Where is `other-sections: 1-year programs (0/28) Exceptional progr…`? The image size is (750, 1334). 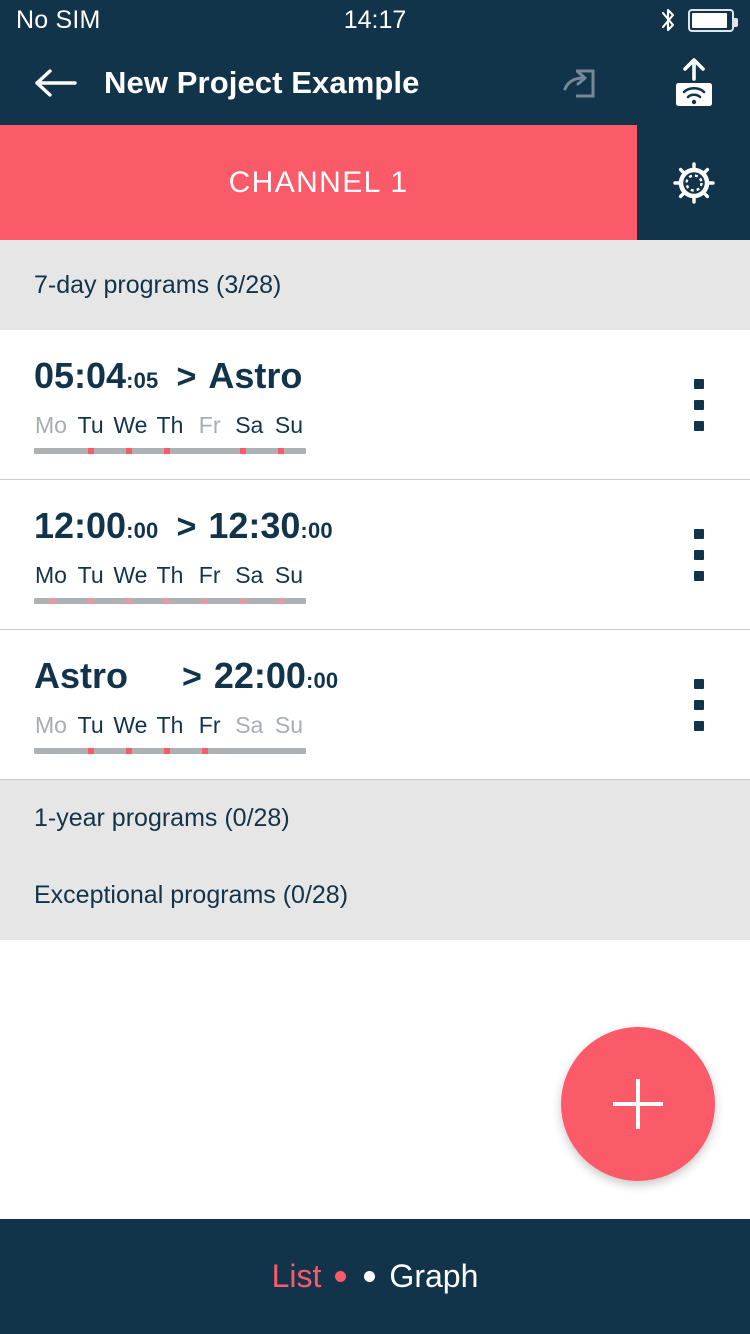 other-sections: 1-year programs (0/28) Exceptional progr… is located at coordinates (375, 860).